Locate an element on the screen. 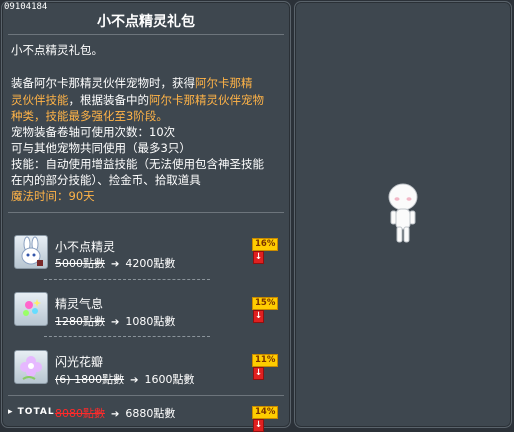 This screenshot has width=514, height=432. item-name: 精灵气息 is located at coordinates (79, 304).